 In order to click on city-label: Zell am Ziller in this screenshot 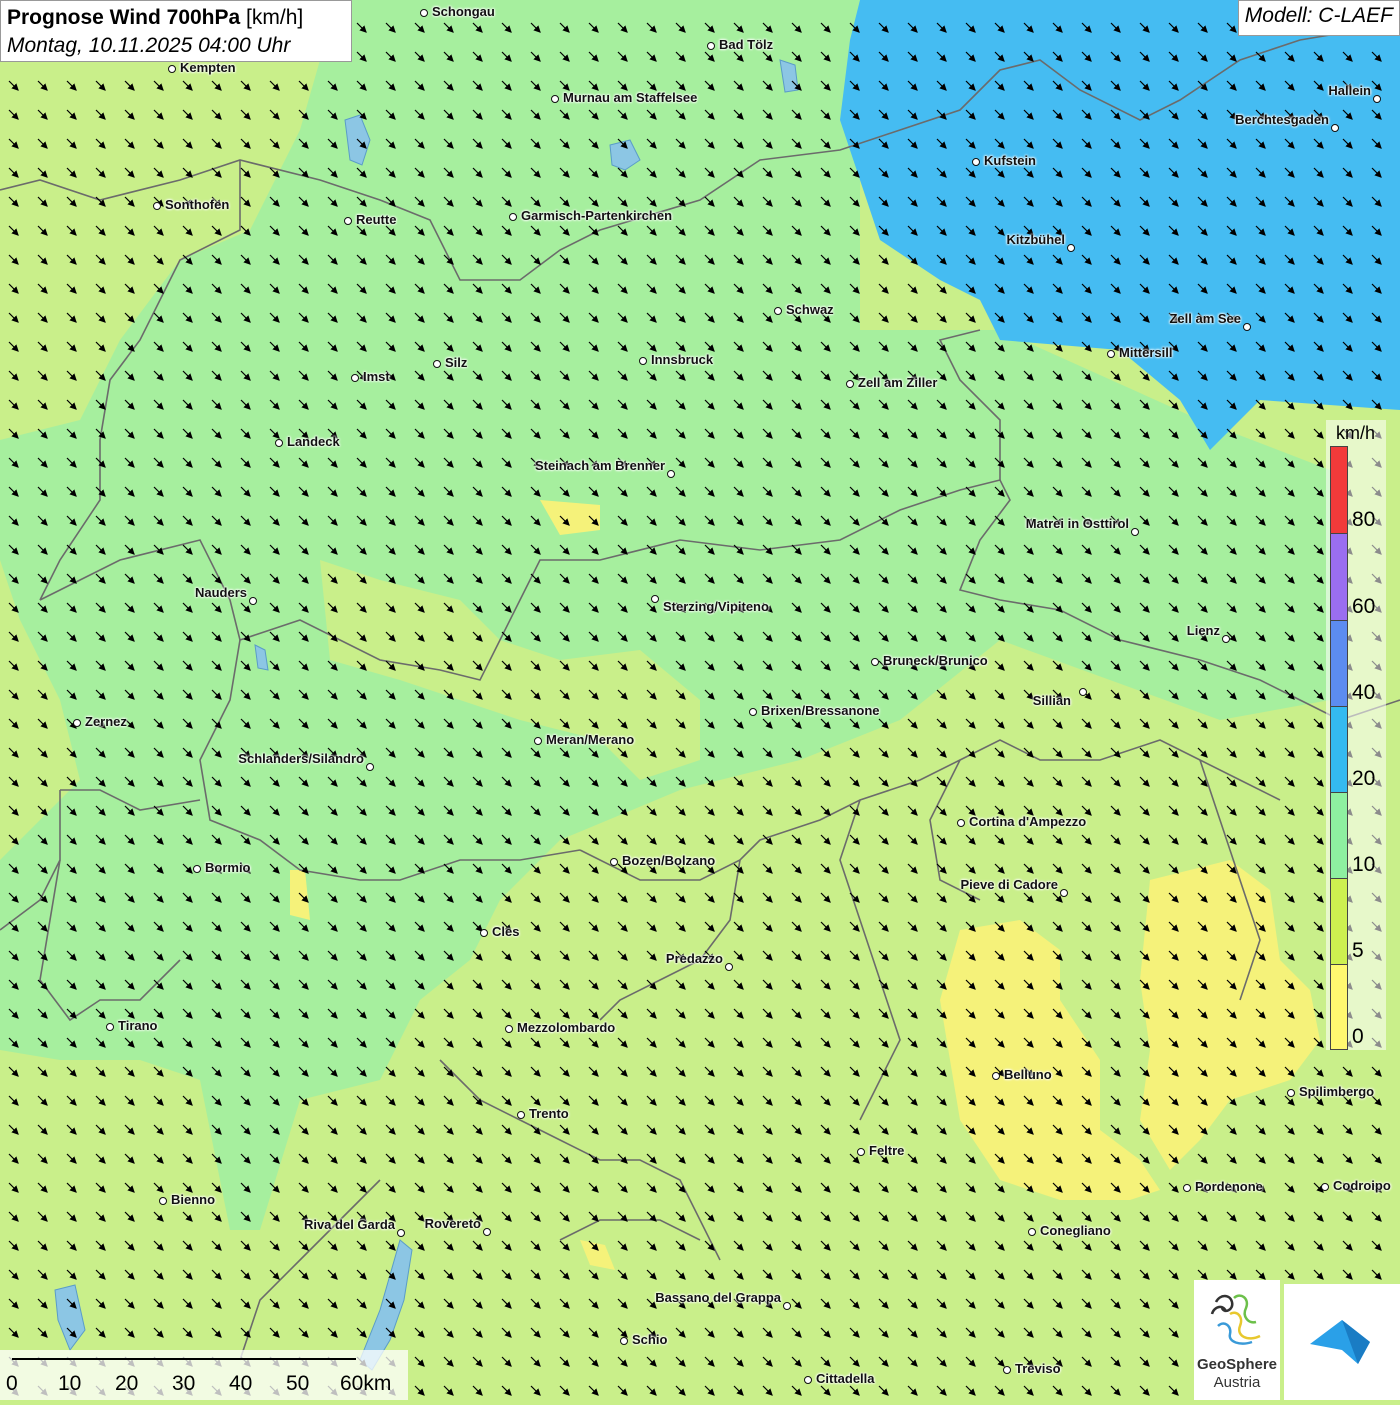, I will do `click(897, 382)`.